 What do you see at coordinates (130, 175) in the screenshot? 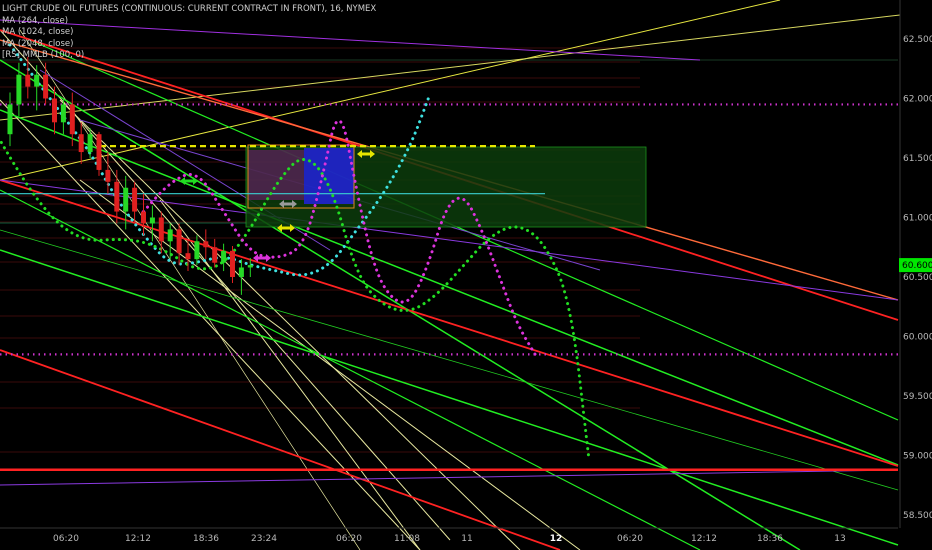
I see `candle-layer` at bounding box center [130, 175].